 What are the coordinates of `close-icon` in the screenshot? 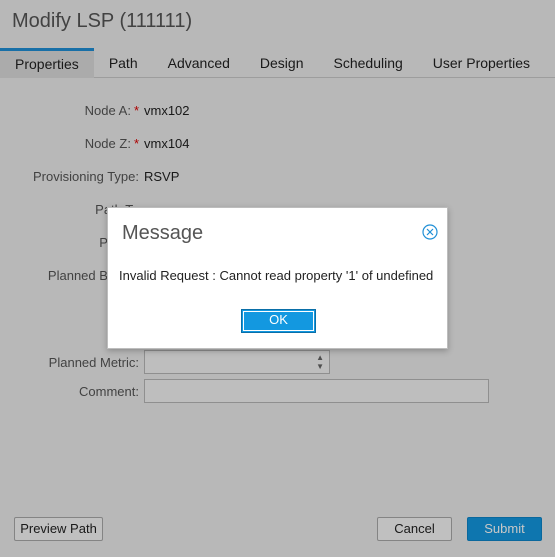 It's located at (430, 232).